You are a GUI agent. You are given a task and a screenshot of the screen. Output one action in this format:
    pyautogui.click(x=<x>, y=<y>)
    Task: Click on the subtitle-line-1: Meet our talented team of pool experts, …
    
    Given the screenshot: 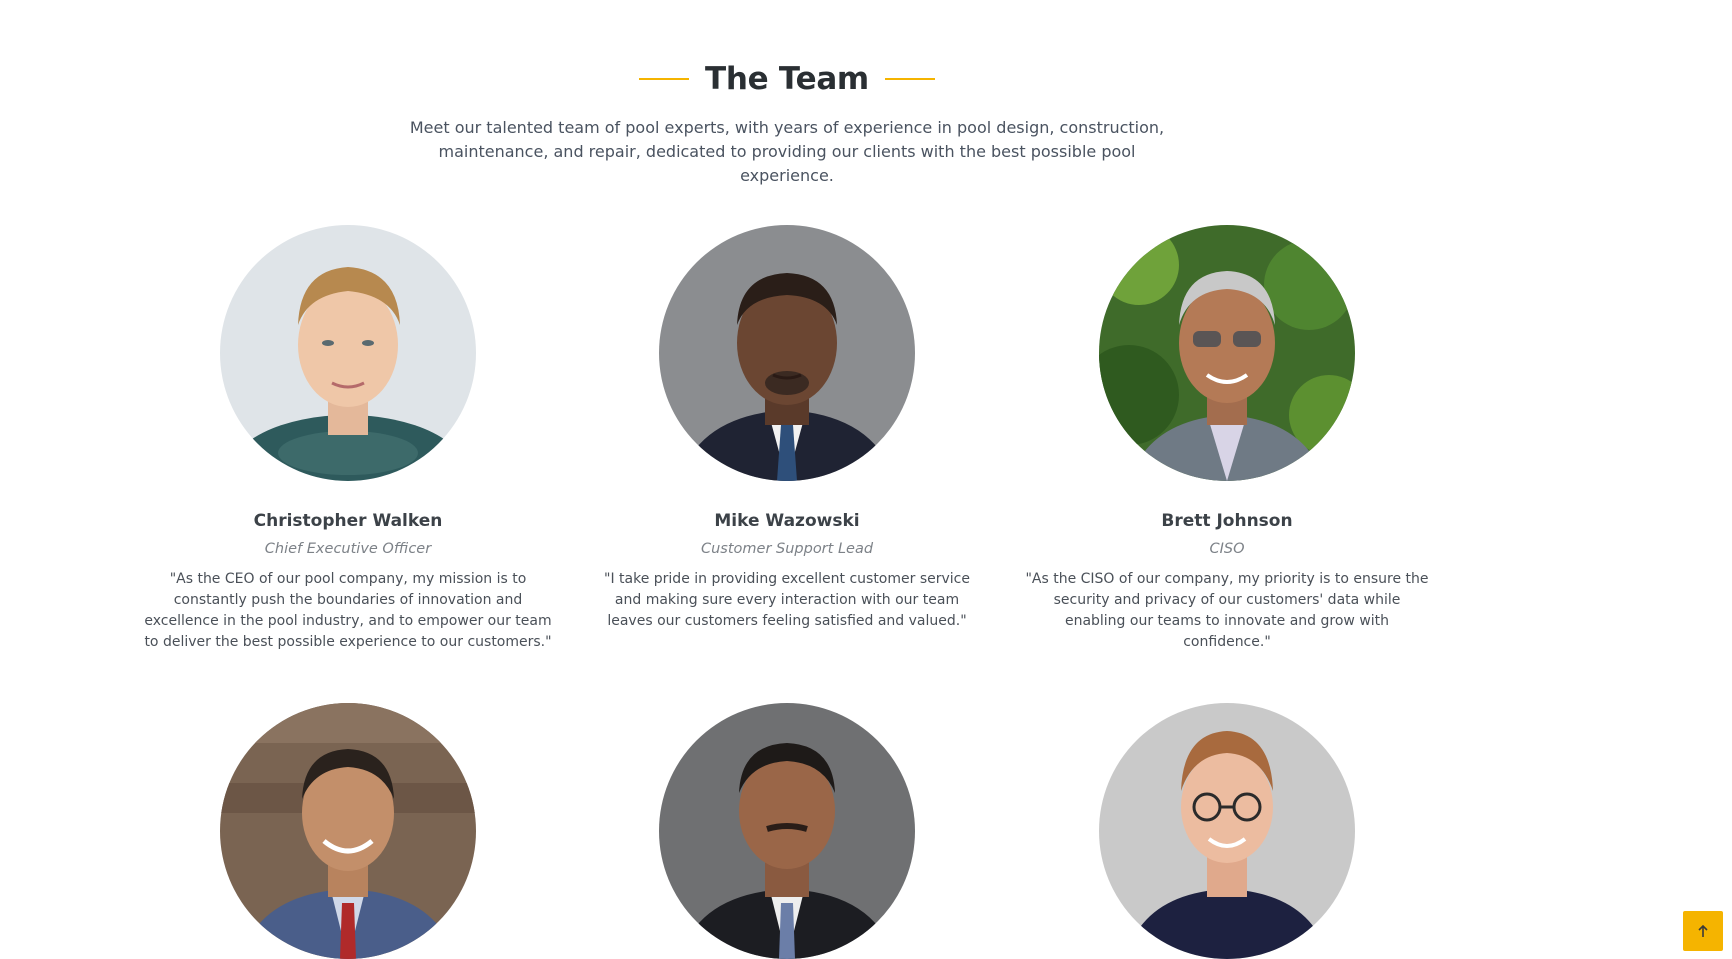 What is the action you would take?
    pyautogui.click(x=787, y=127)
    